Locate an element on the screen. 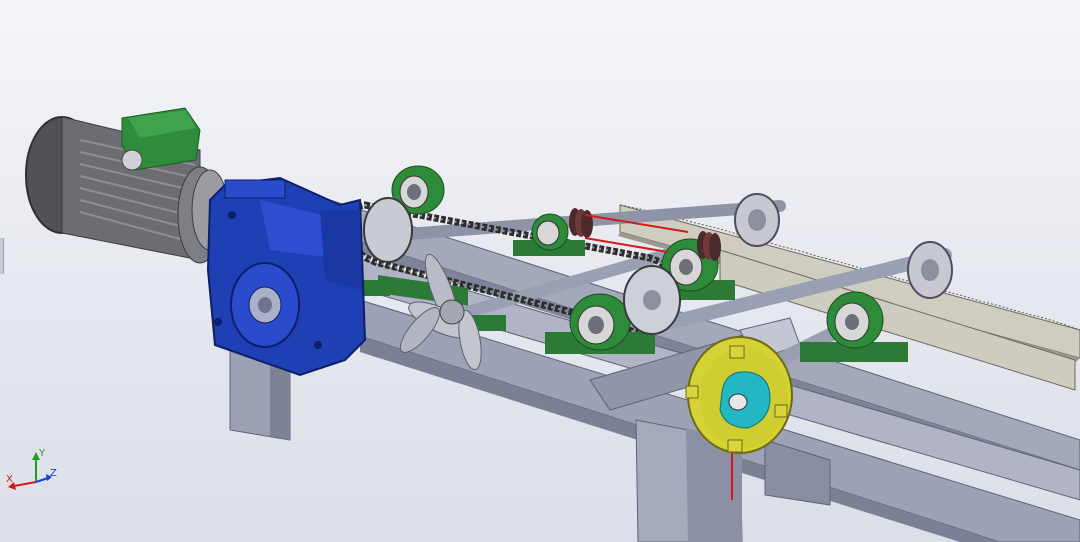 The image size is (1080, 542). x-axis-label: X is located at coordinates (9, 479).